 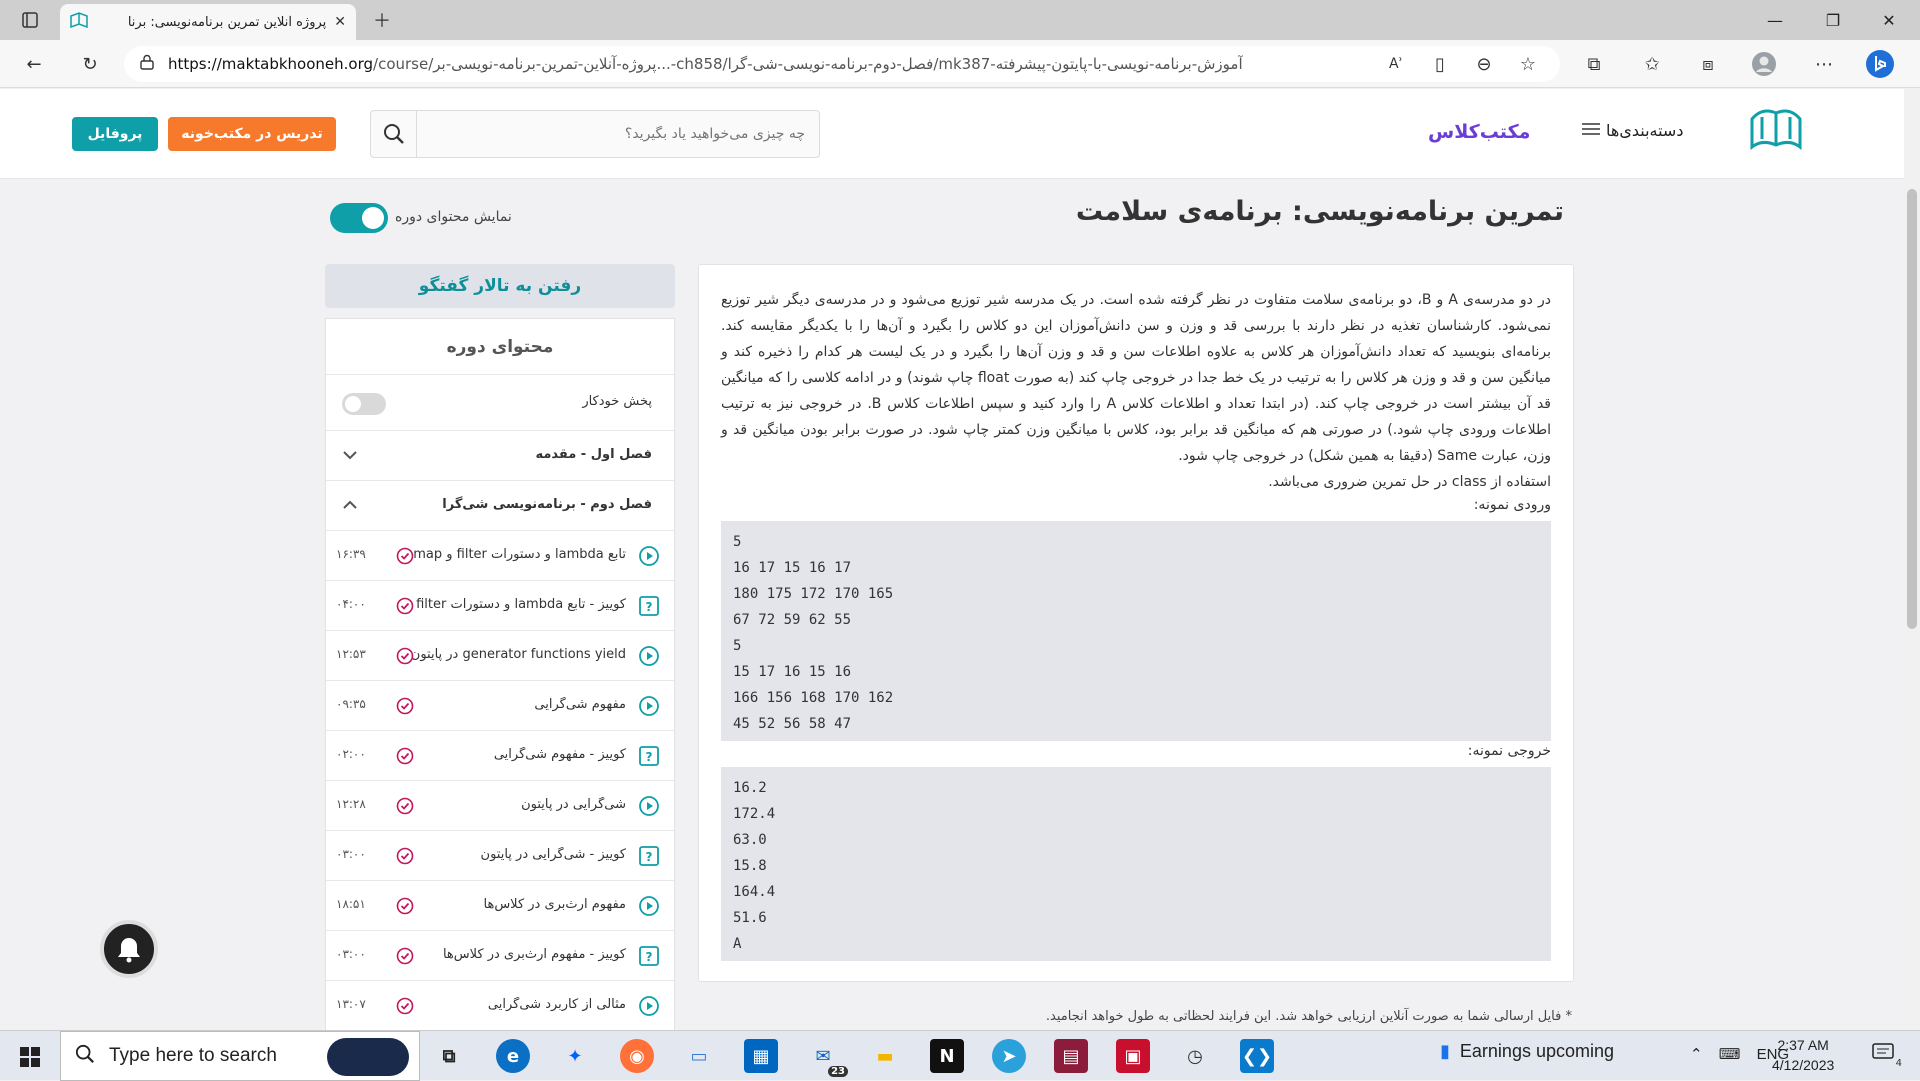 I want to click on notification-bell-icon, so click(x=129, y=949).